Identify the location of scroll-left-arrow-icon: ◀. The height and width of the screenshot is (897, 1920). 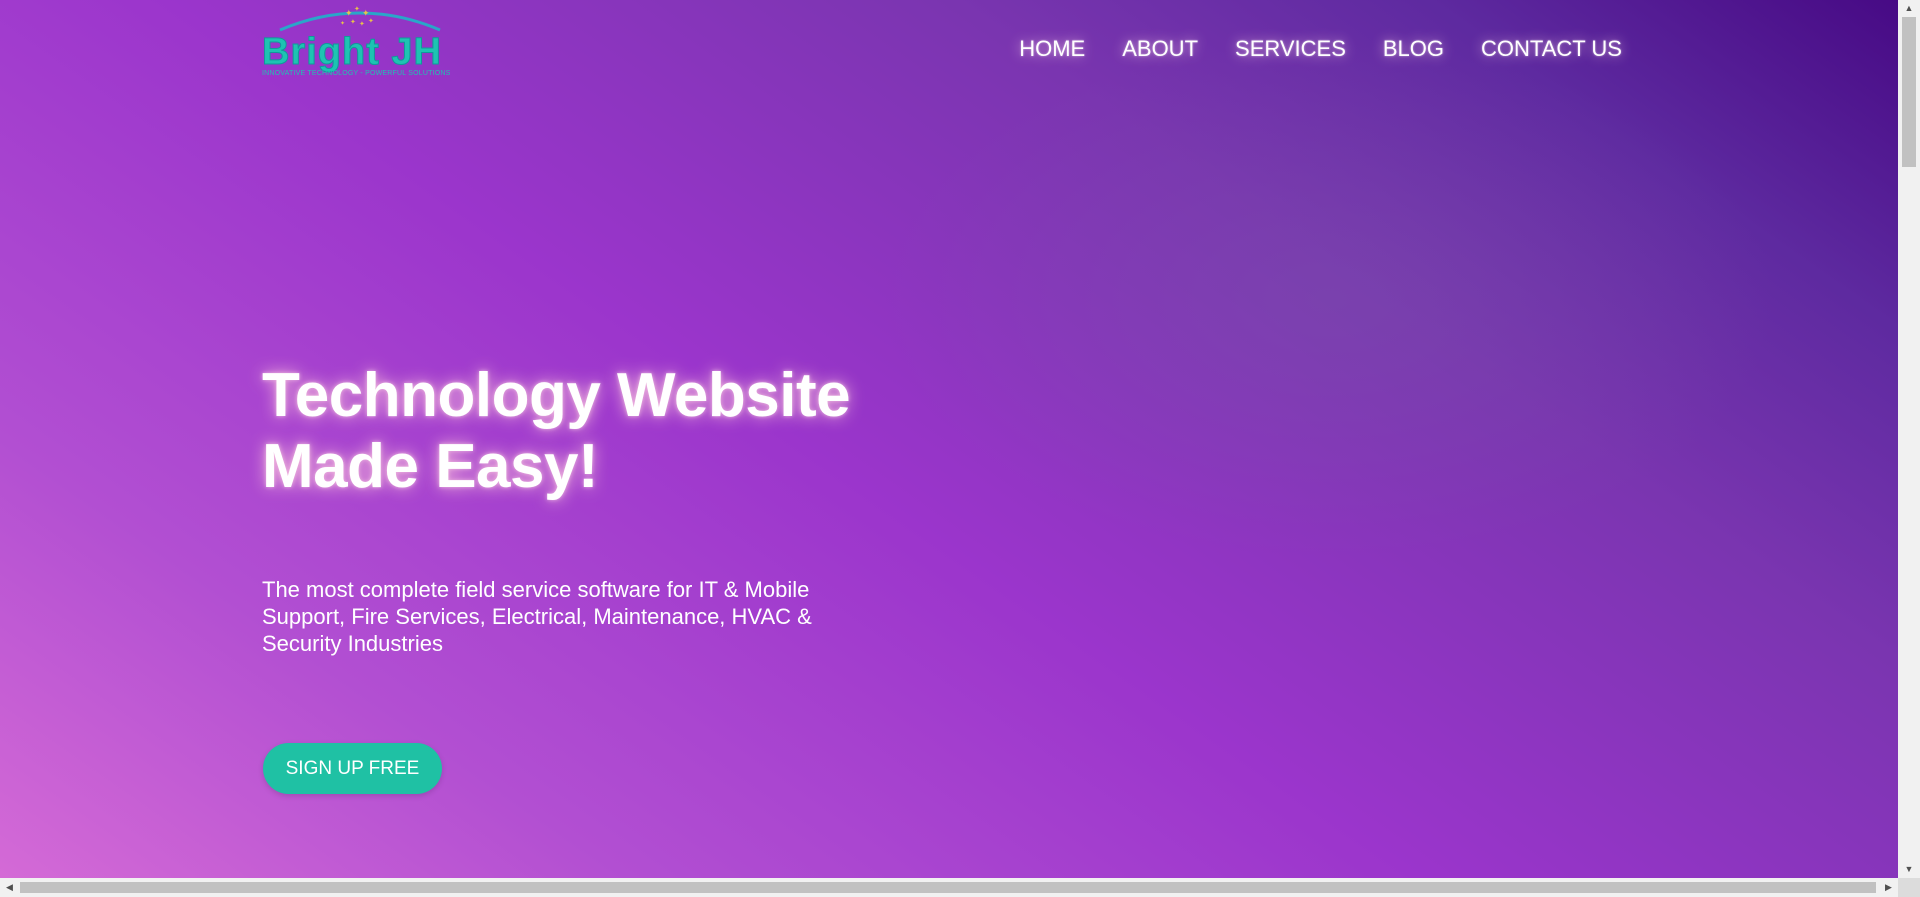
(9, 887).